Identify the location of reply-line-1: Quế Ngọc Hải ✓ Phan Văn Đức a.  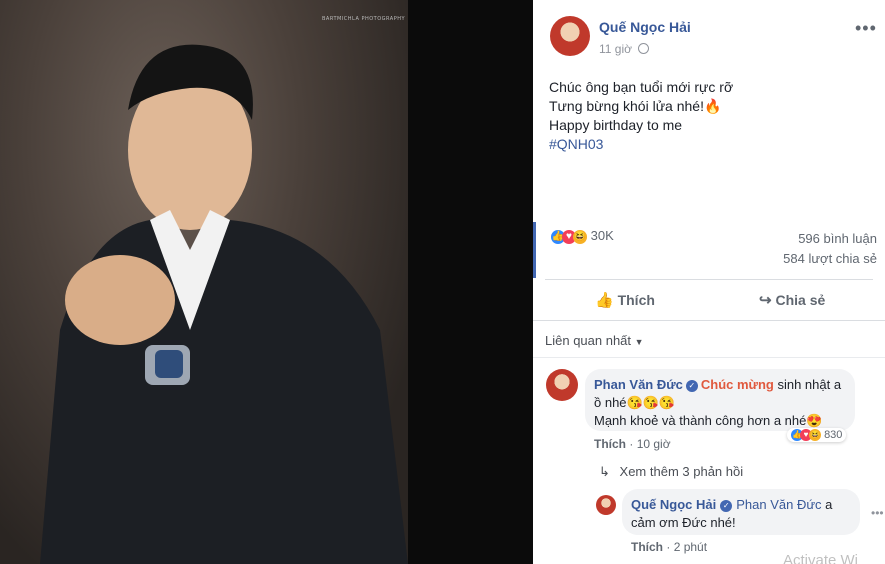
(731, 505).